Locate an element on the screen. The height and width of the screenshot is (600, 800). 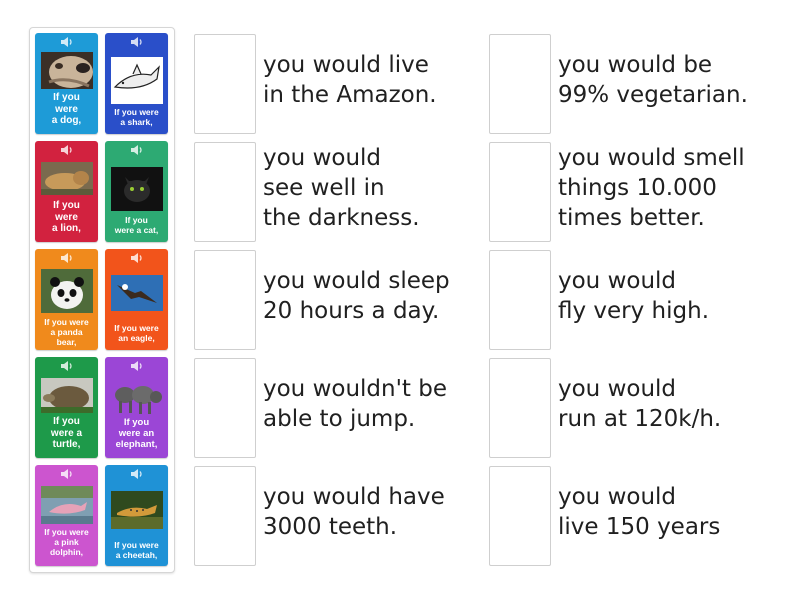
shark-drawing is located at coordinates (137, 80).